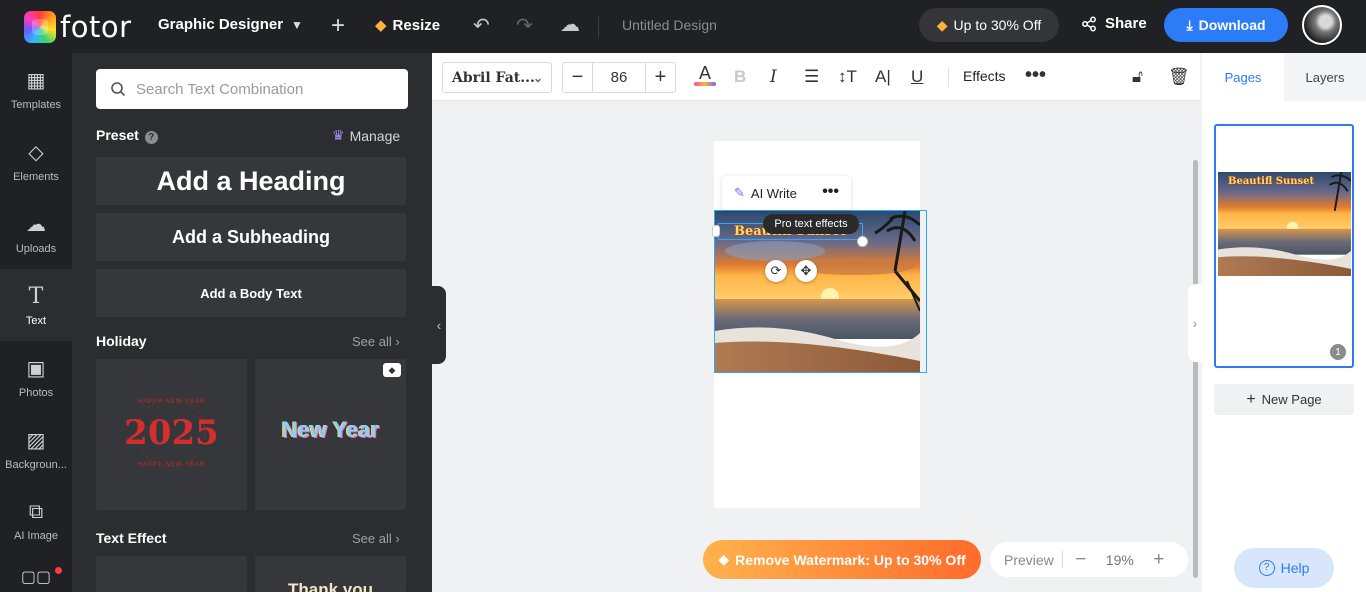 The width and height of the screenshot is (1366, 592). Describe the element at coordinates (847, 77) in the screenshot. I see `line-spacing-icon: ↕T` at that location.